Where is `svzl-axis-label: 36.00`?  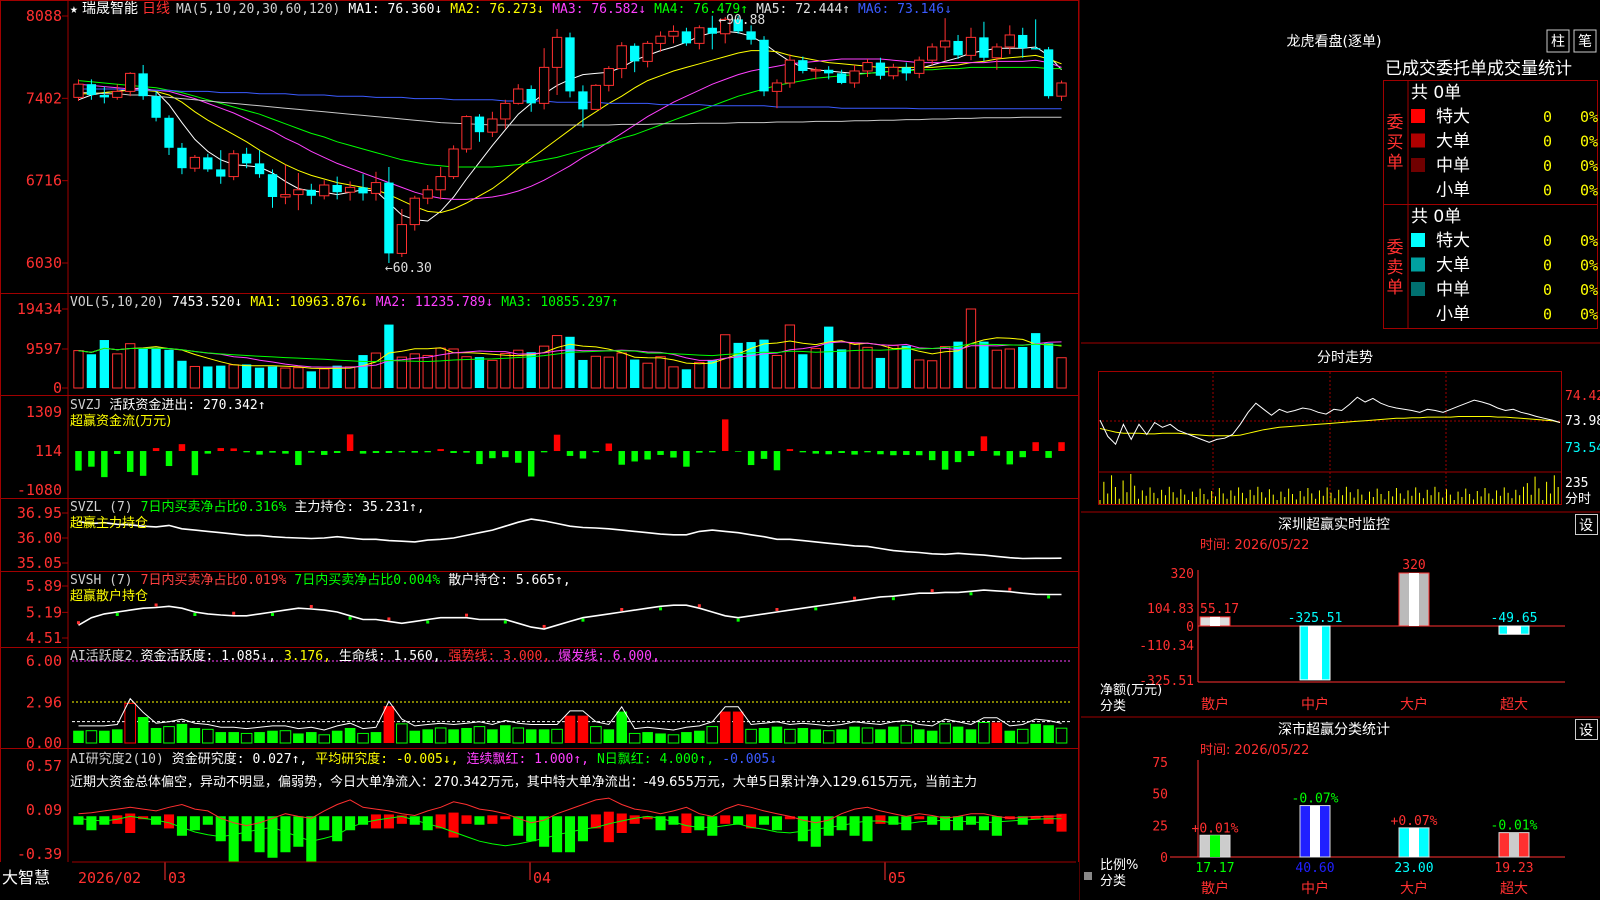
svzl-axis-label: 36.00 is located at coordinates (39, 538).